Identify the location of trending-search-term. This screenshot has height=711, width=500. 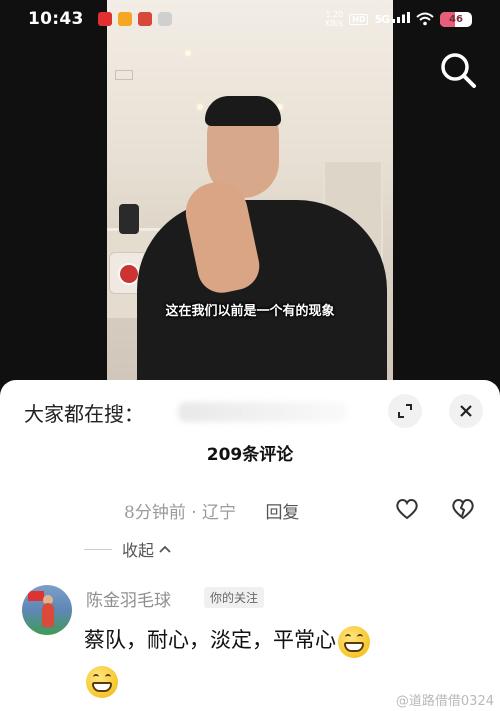
(263, 412).